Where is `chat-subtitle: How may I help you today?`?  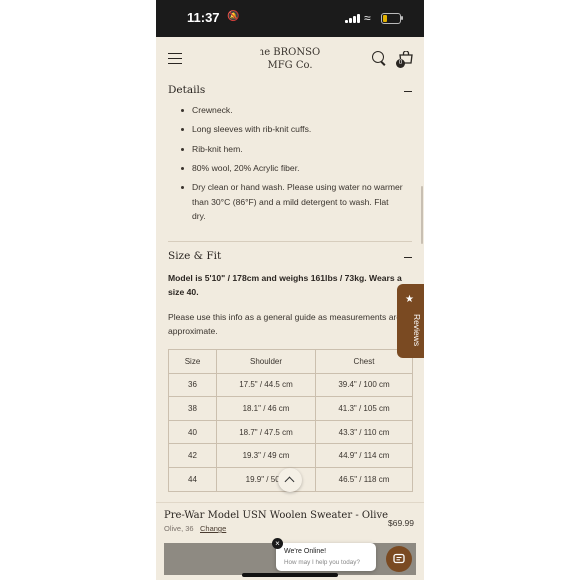
chat-subtitle: How may I help you today? is located at coordinates (322, 562).